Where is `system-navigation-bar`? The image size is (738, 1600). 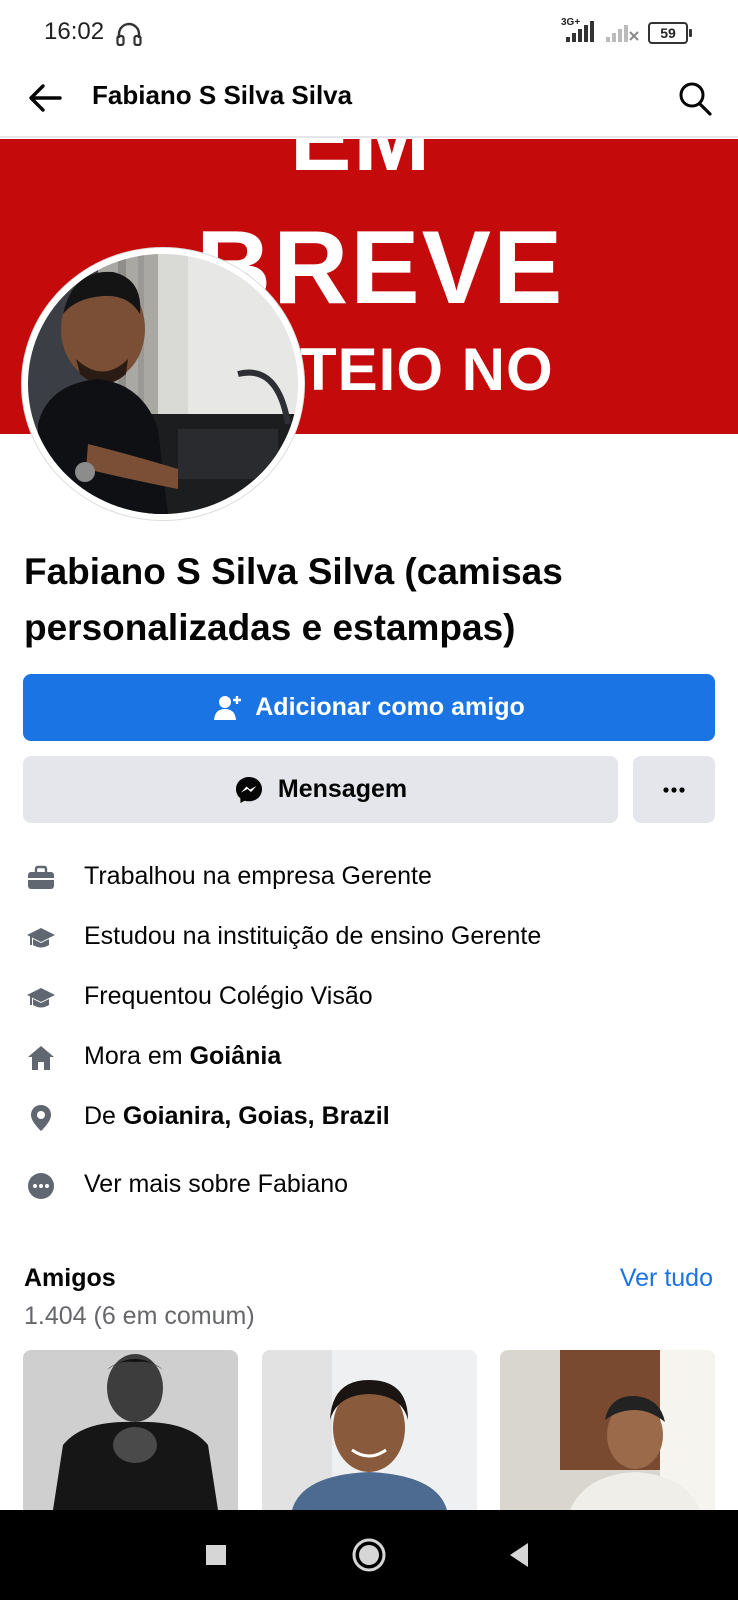
system-navigation-bar is located at coordinates (369, 1555).